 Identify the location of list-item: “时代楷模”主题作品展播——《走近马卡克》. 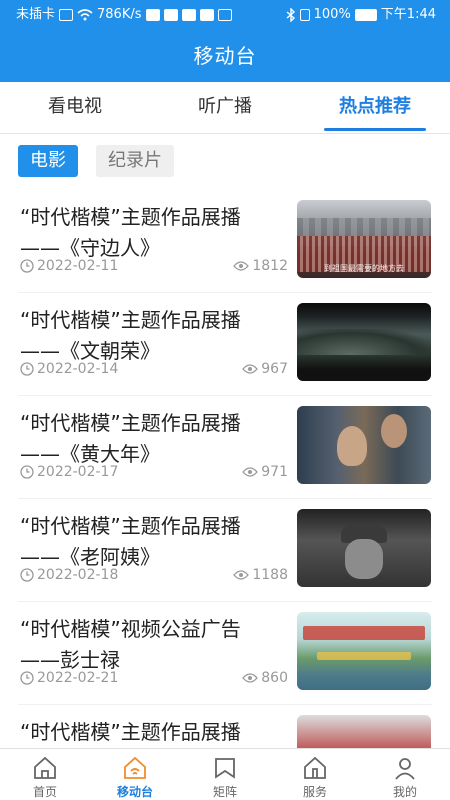
(225, 726).